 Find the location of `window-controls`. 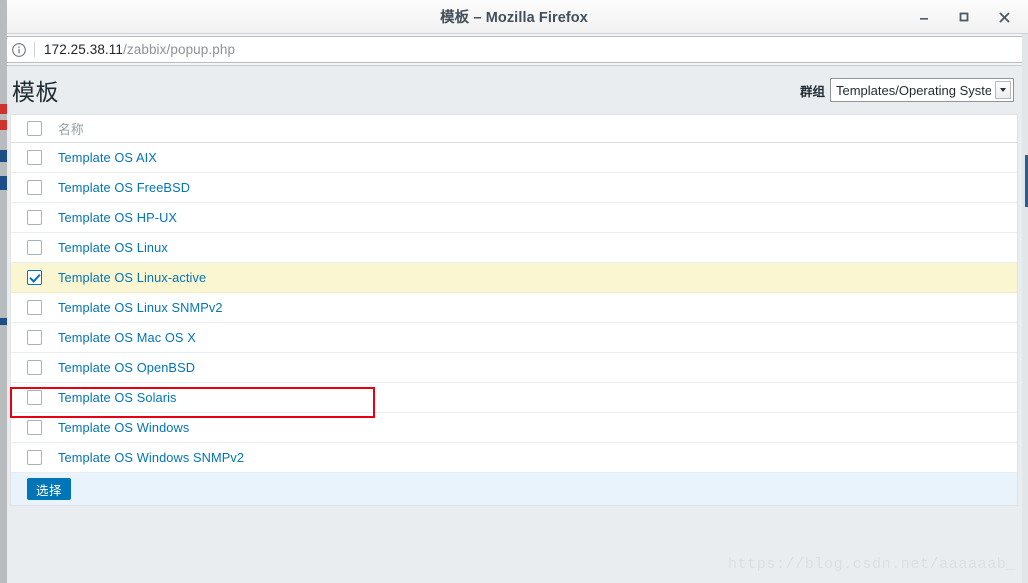

window-controls is located at coordinates (964, 17).